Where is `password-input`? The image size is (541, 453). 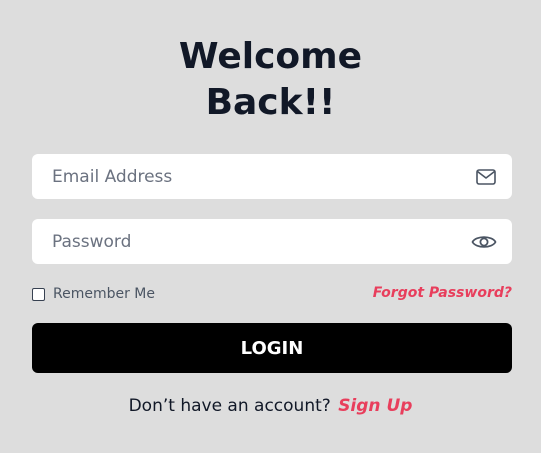
password-input is located at coordinates (272, 241).